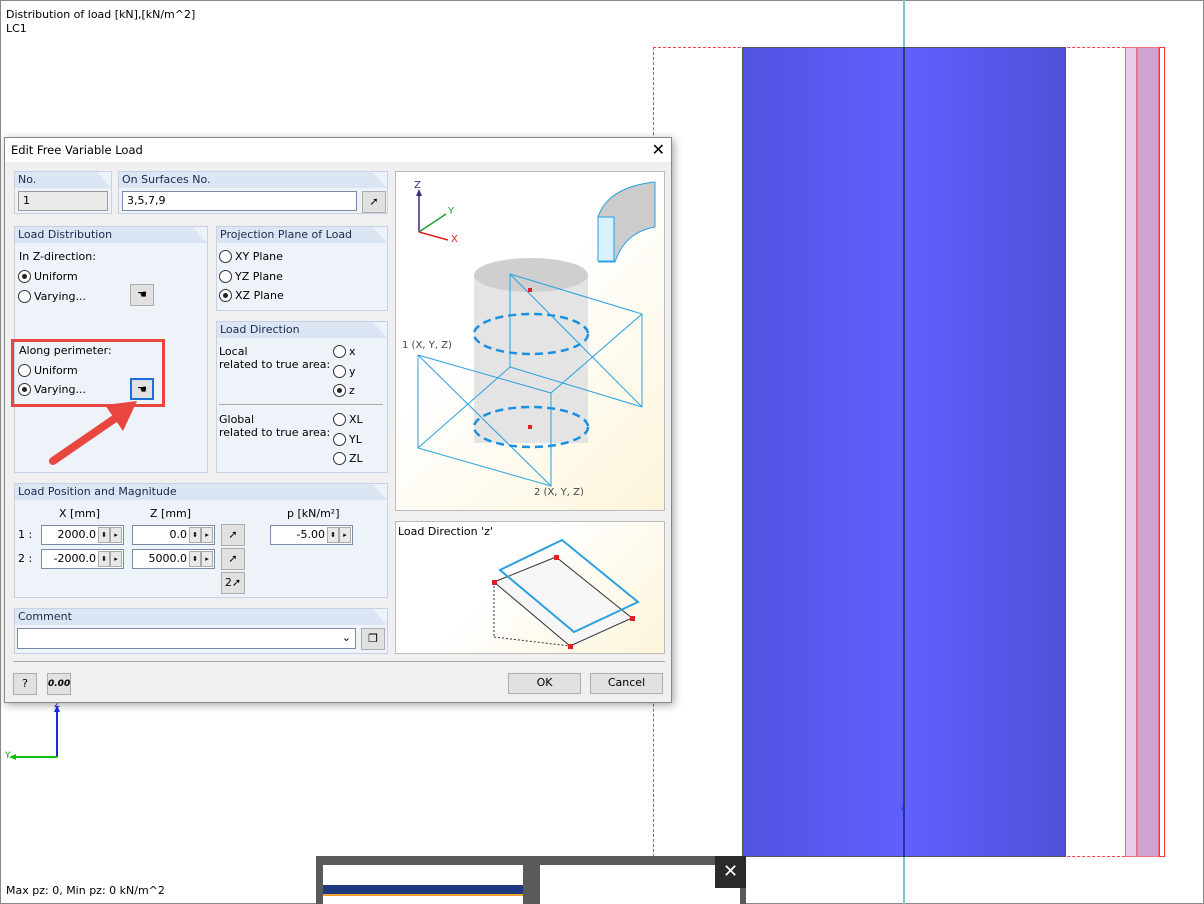 Image resolution: width=1204 pixels, height=904 pixels. I want to click on radio-yz-plane: YZ Plane, so click(251, 276).